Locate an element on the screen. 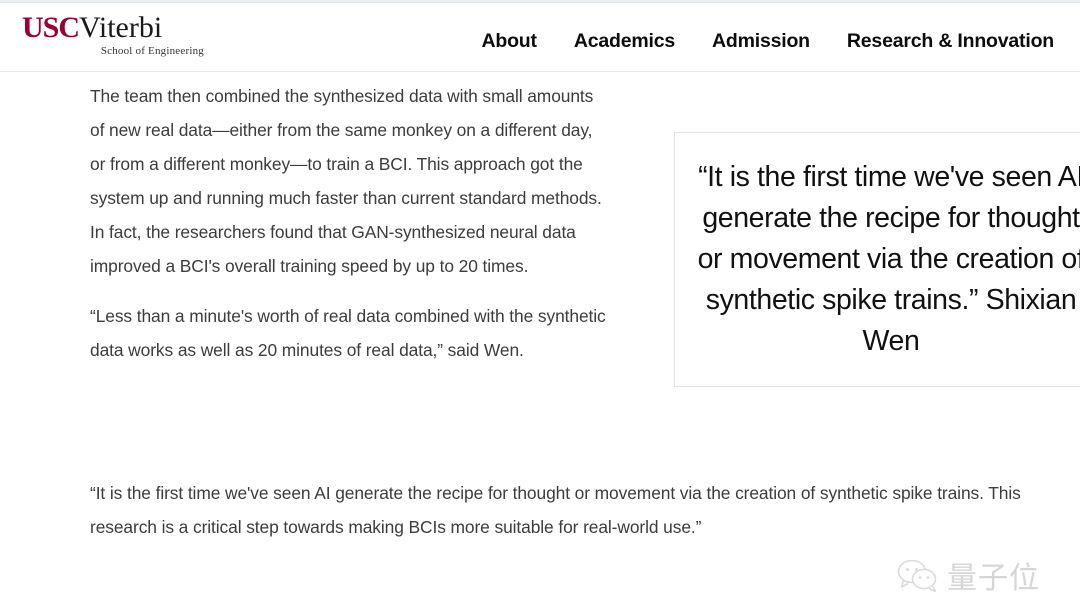  nav-item-about: About is located at coordinates (510, 41).